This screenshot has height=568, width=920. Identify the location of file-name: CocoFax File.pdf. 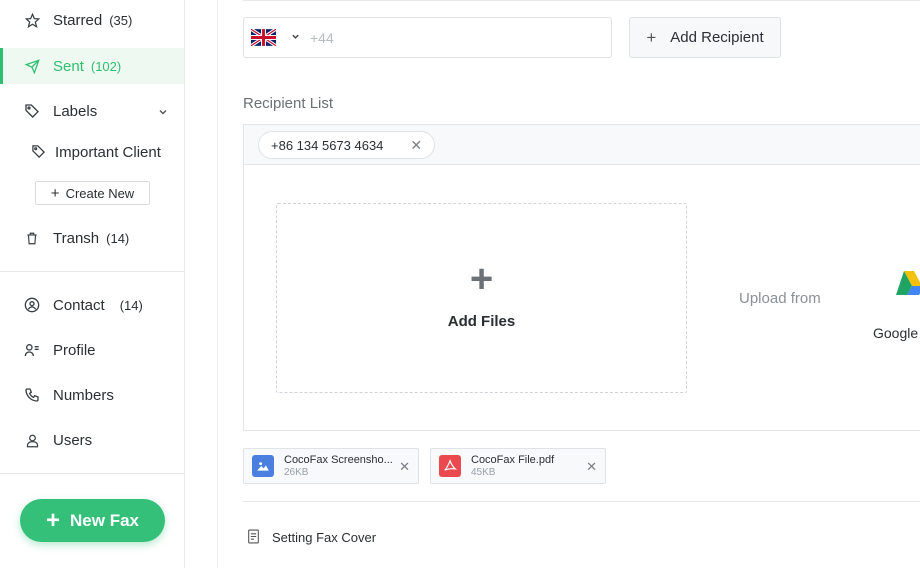
(513, 459).